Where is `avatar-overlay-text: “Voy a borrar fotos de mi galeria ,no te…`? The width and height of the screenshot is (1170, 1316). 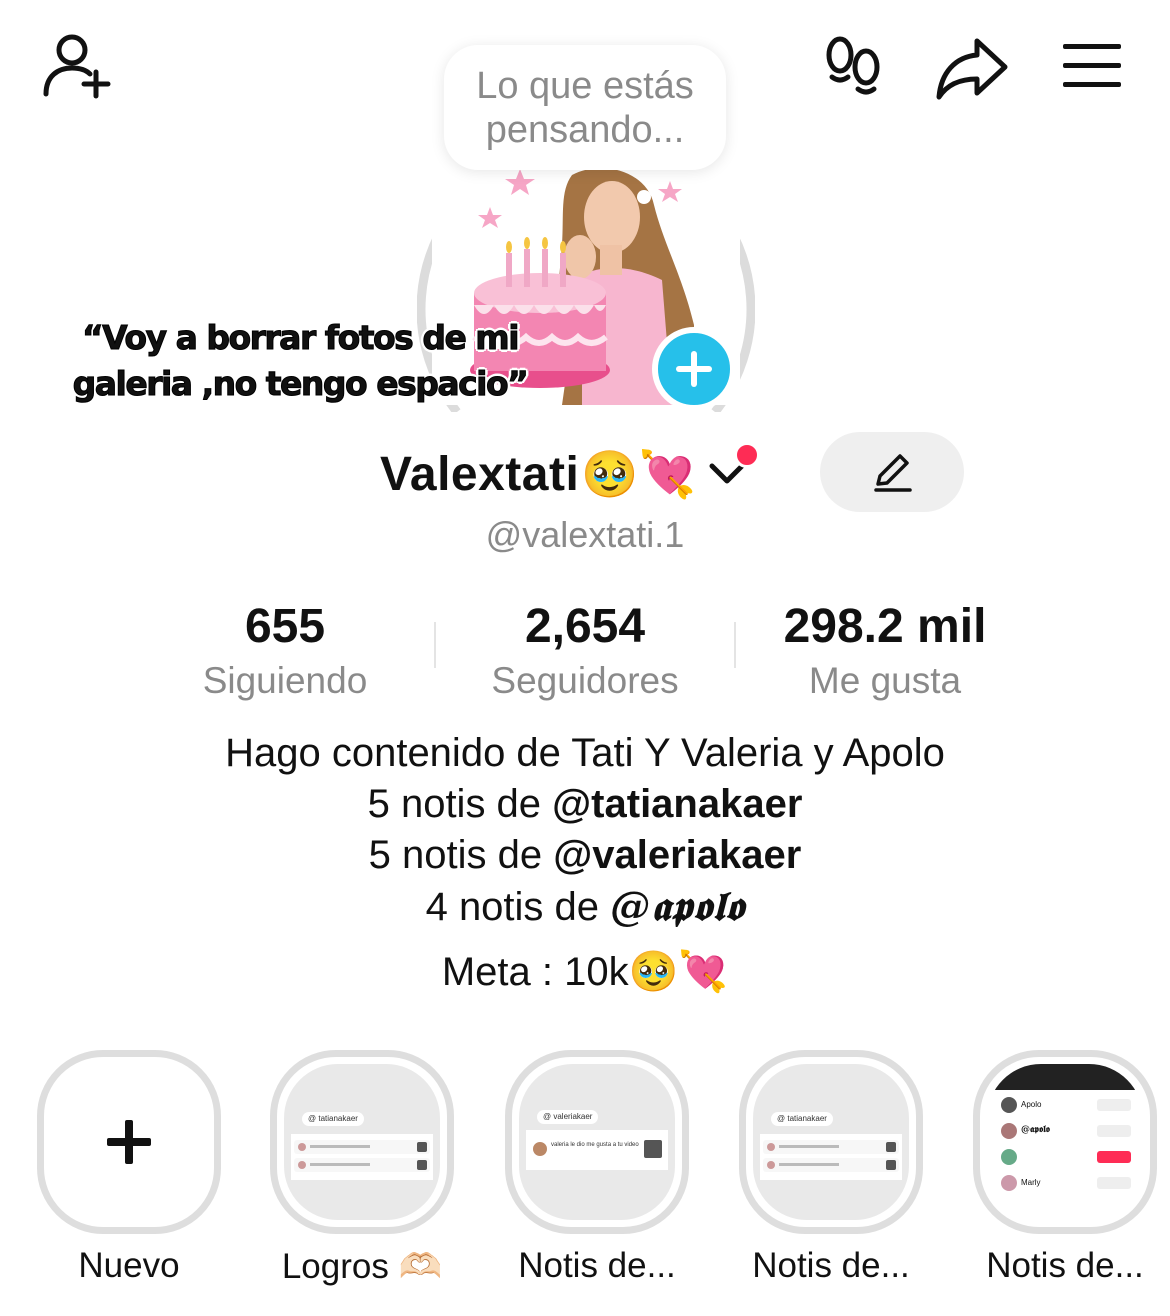
avatar-overlay-text: “Voy a borrar fotos de mi galeria ,no te… is located at coordinates (300, 361).